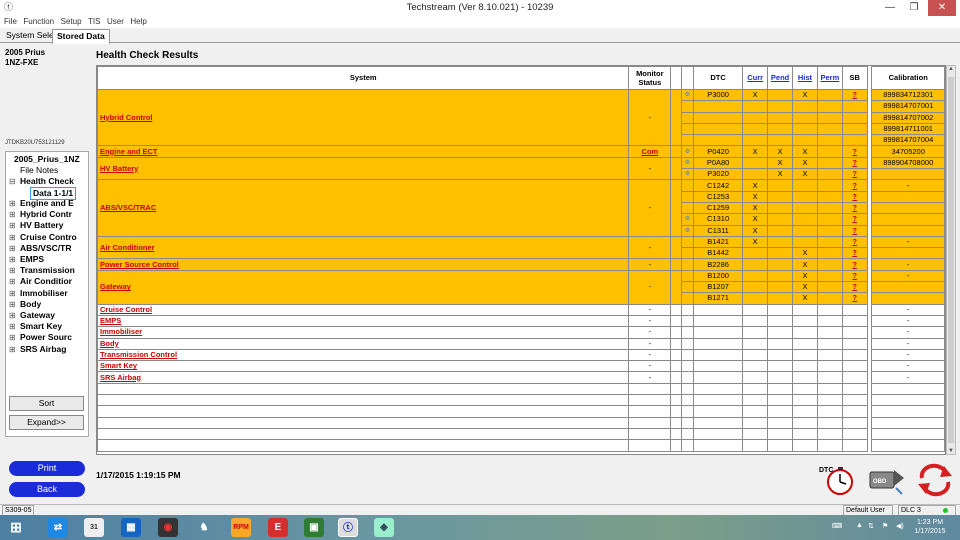 This screenshot has height=540, width=960. Describe the element at coordinates (890, 8) in the screenshot. I see `minimize-button: —` at that location.